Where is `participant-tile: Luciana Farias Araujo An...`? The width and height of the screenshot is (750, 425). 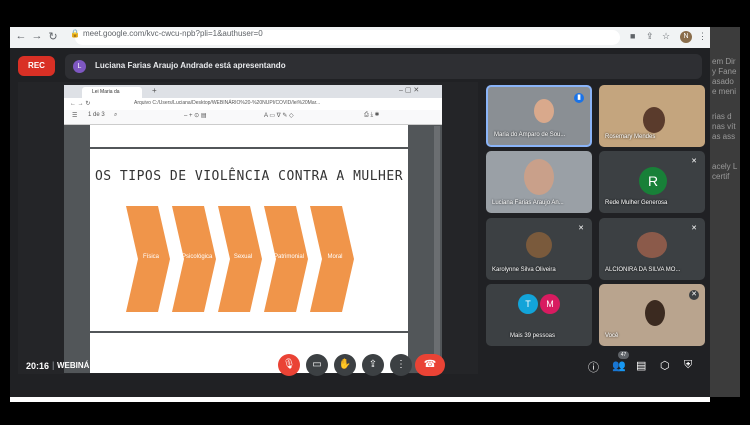 participant-tile: Luciana Farias Araujo An... is located at coordinates (539, 182).